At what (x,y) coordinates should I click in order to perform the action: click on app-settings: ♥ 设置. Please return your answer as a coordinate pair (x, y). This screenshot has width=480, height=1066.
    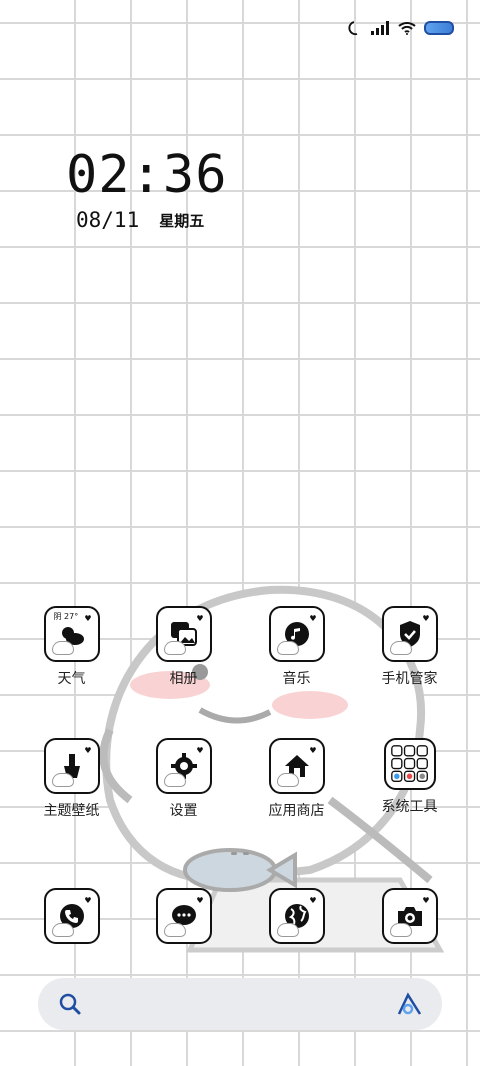
    Looking at the image, I should click on (183, 779).